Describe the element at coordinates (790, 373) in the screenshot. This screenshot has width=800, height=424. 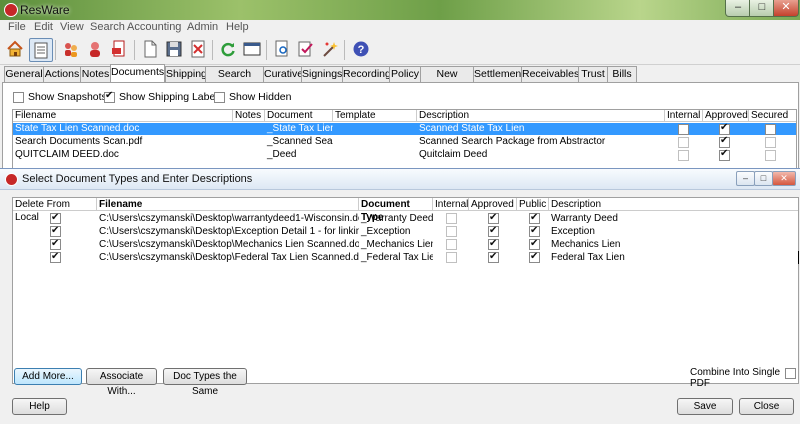
I see `combine-pdf-checkbox` at that location.